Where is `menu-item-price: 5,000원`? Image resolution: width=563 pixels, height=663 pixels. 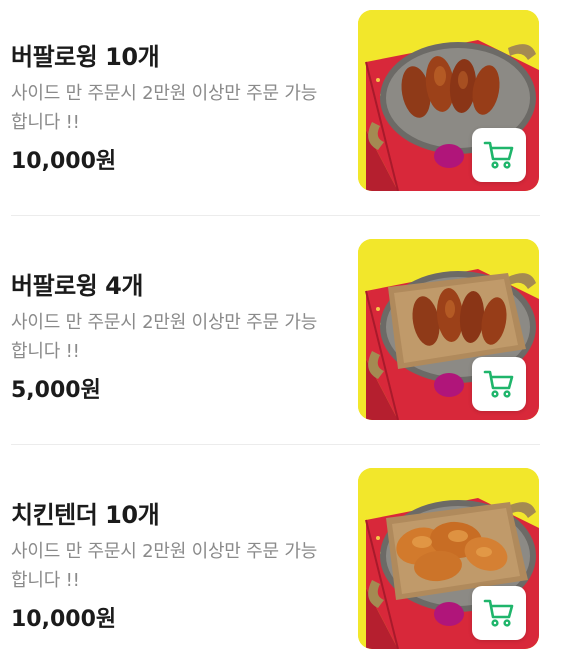 menu-item-price: 5,000원 is located at coordinates (56, 390).